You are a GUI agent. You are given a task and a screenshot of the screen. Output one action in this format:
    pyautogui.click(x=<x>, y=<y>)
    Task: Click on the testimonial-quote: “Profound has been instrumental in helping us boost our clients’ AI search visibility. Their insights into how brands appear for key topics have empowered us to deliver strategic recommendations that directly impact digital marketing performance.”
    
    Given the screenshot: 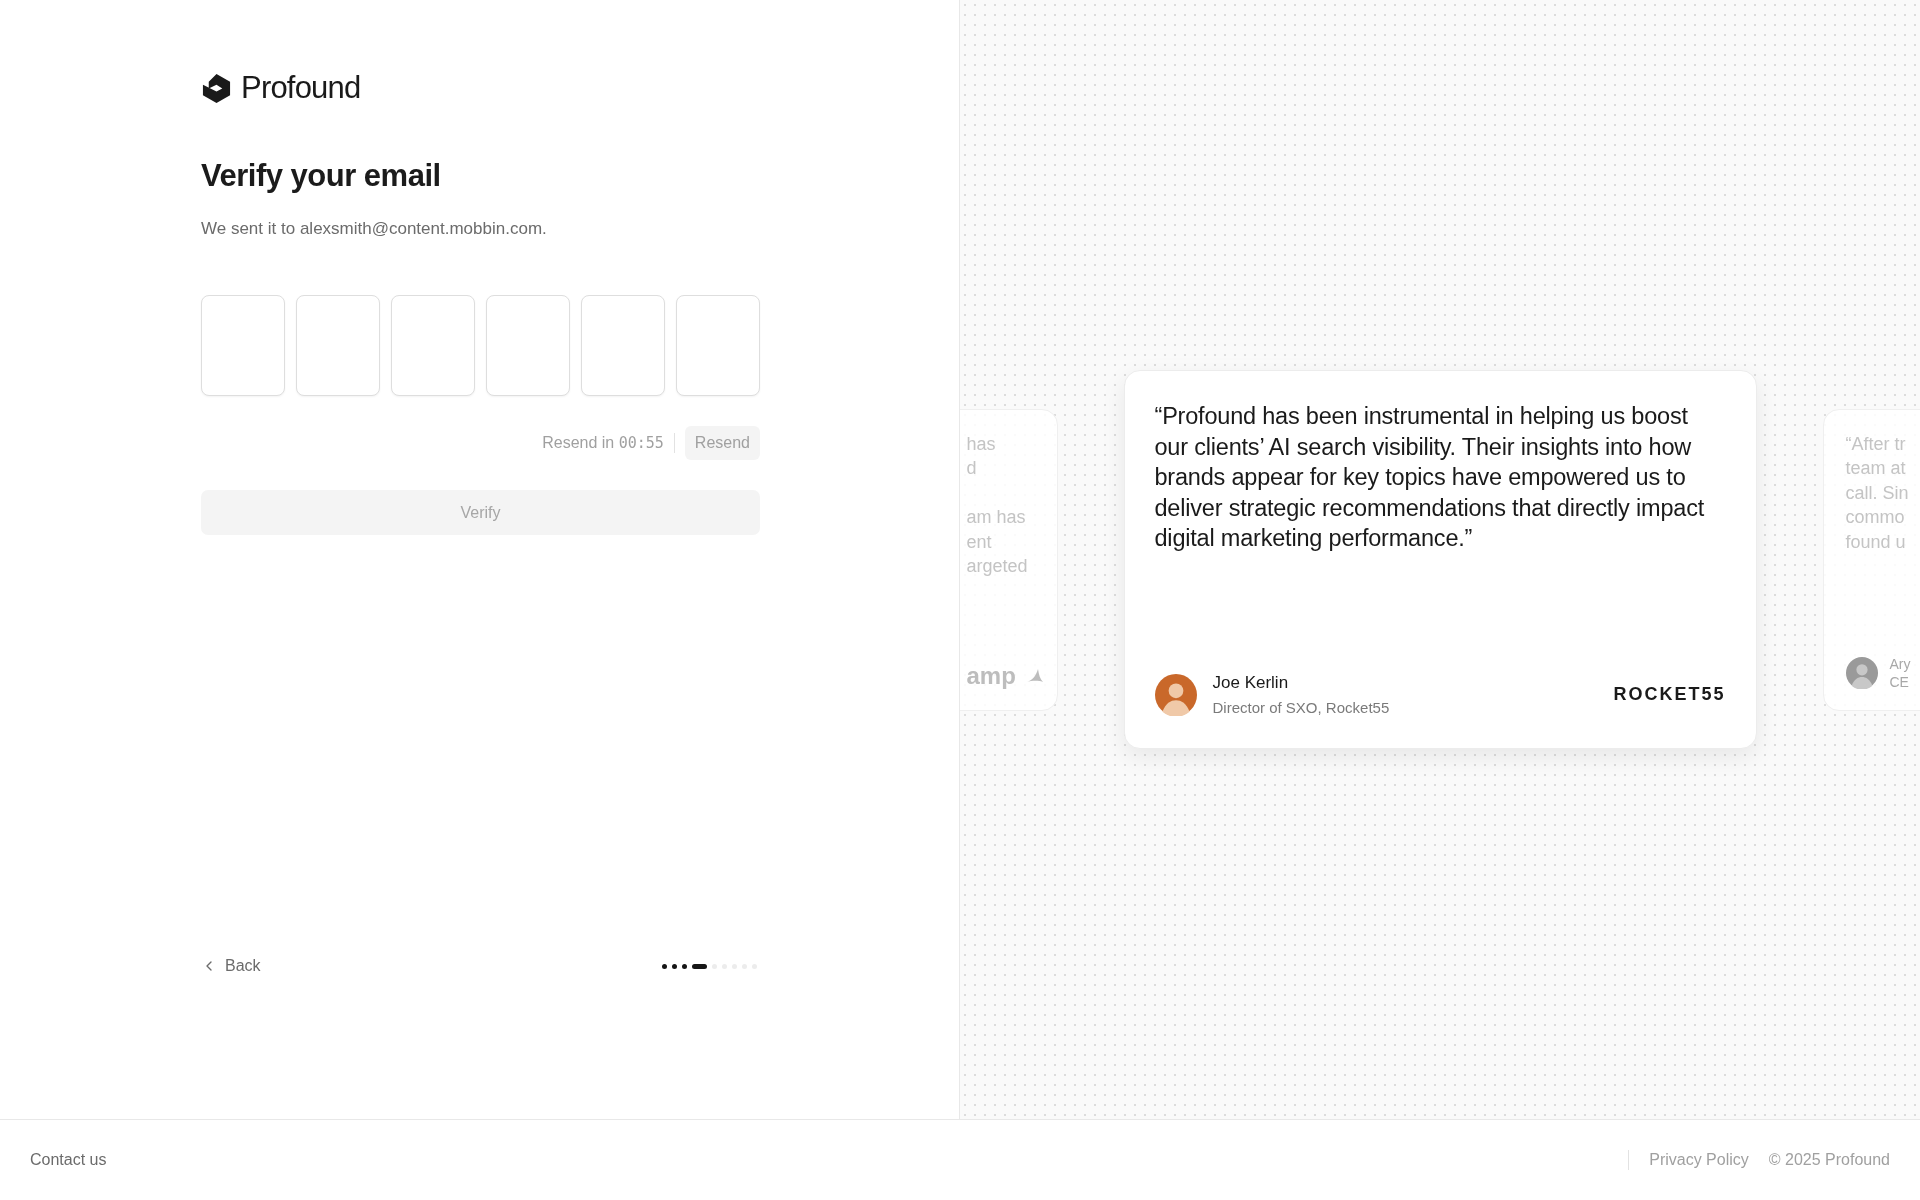 What is the action you would take?
    pyautogui.click(x=1430, y=477)
    